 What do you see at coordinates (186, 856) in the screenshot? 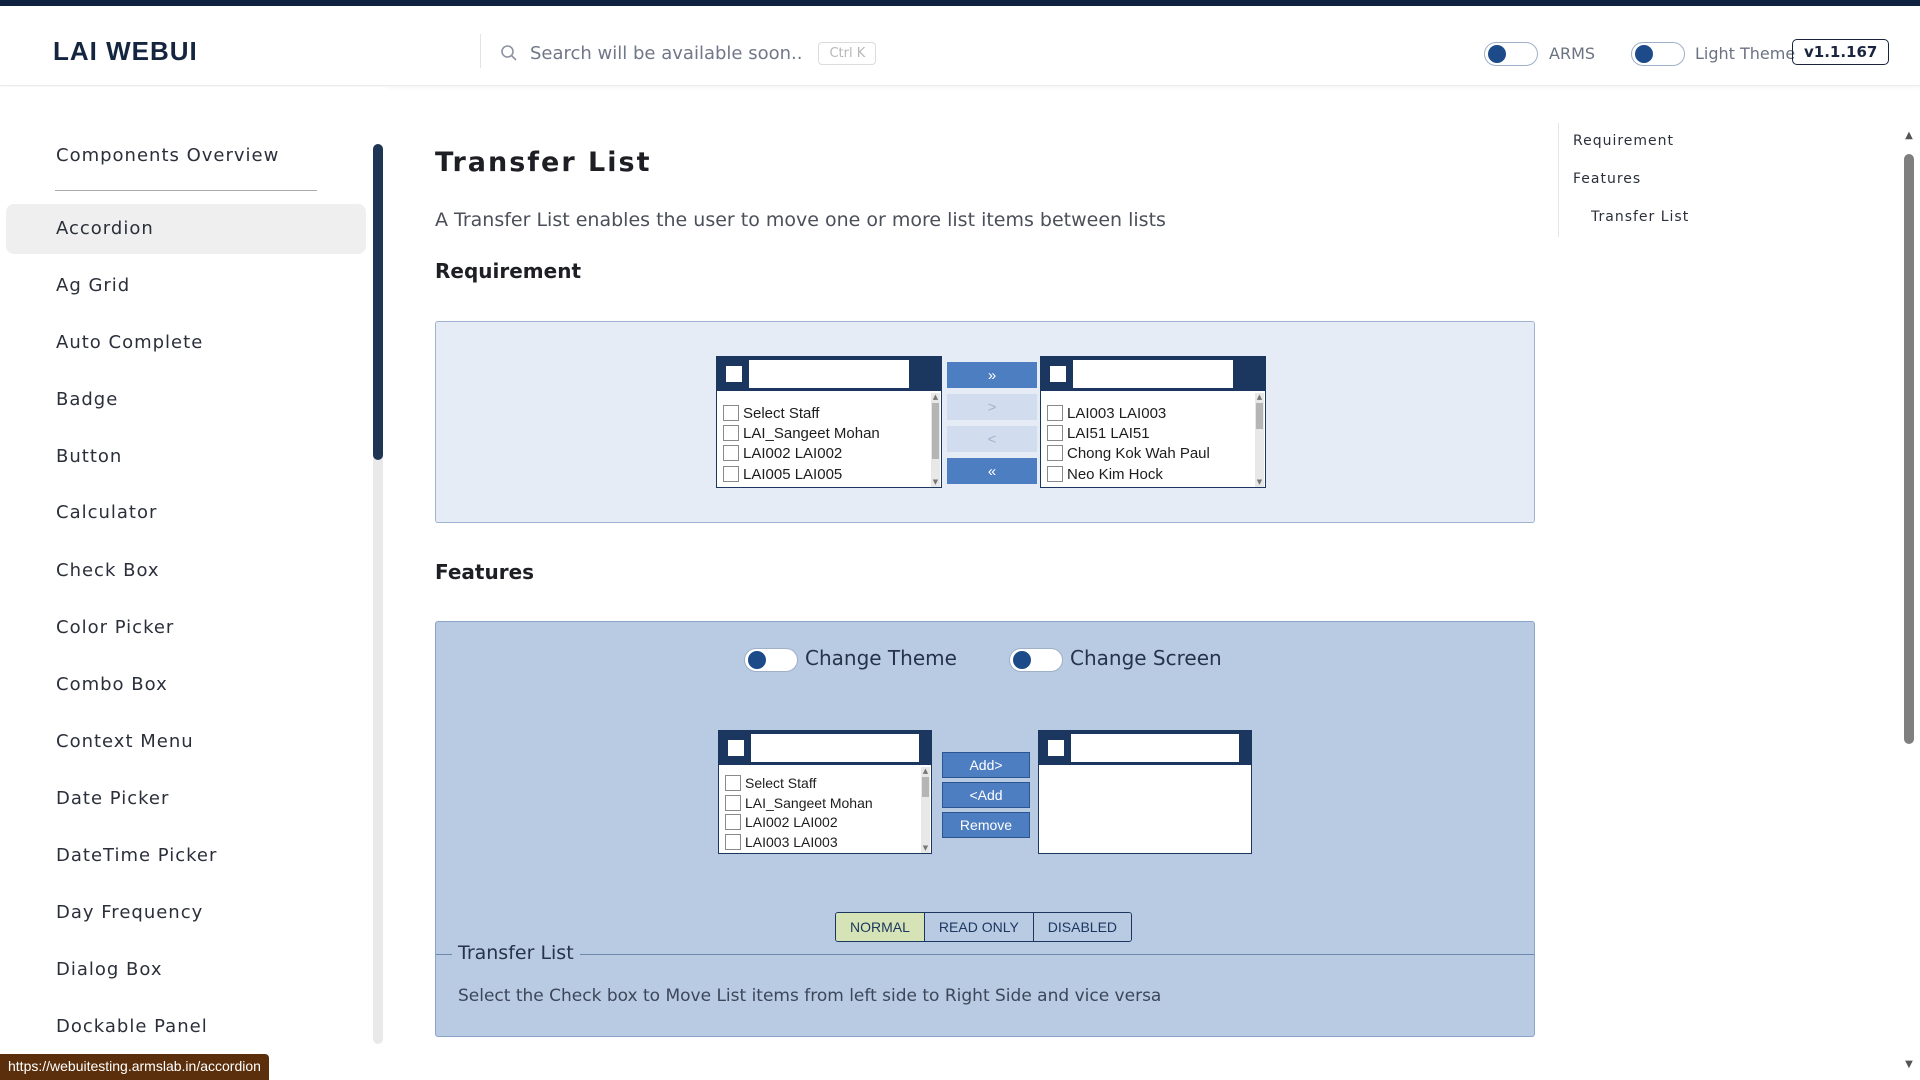
I see `sidebar-item-datetime-picker: DateTime Picker` at bounding box center [186, 856].